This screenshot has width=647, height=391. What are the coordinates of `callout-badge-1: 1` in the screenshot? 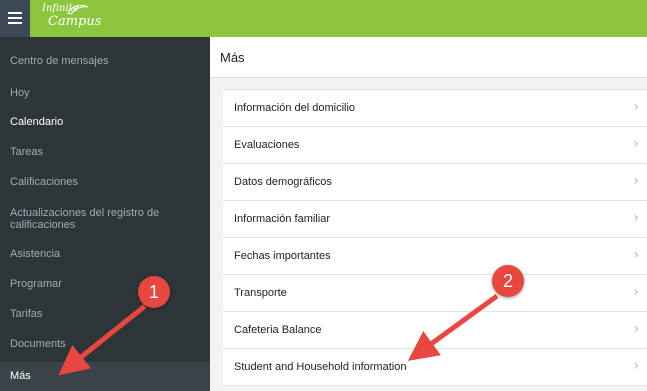 It's located at (154, 292).